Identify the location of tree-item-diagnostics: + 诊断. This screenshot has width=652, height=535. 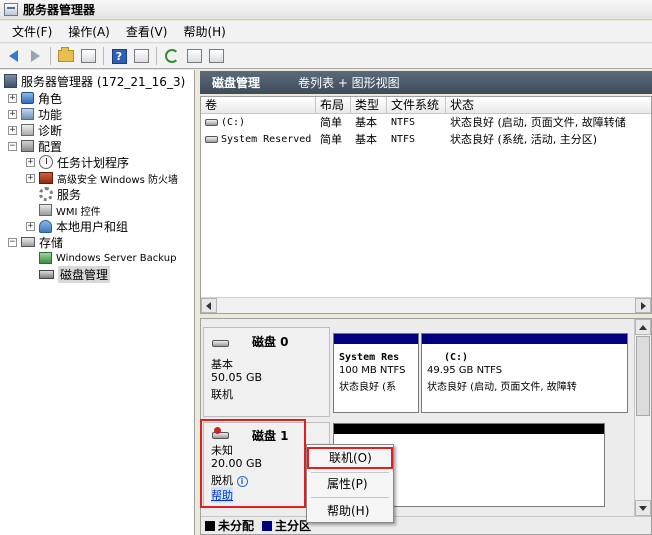
(35, 130).